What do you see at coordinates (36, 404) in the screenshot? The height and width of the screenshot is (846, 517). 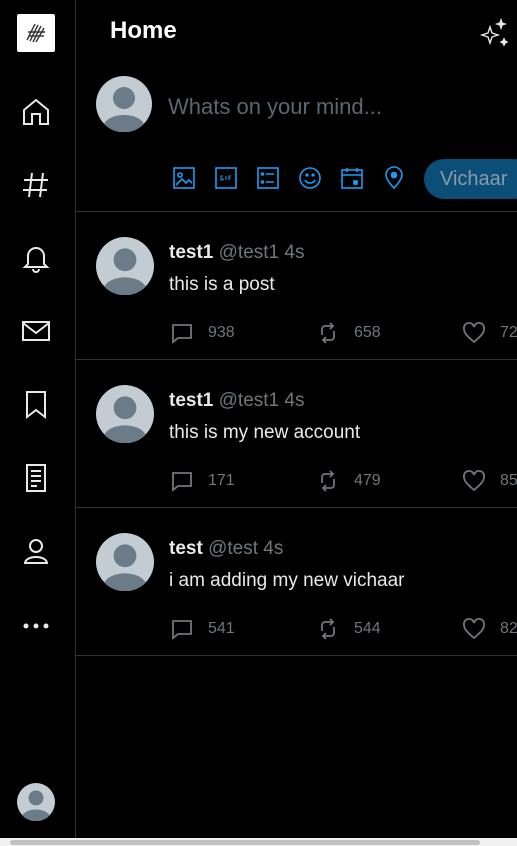 I see `bookmark-icon` at bounding box center [36, 404].